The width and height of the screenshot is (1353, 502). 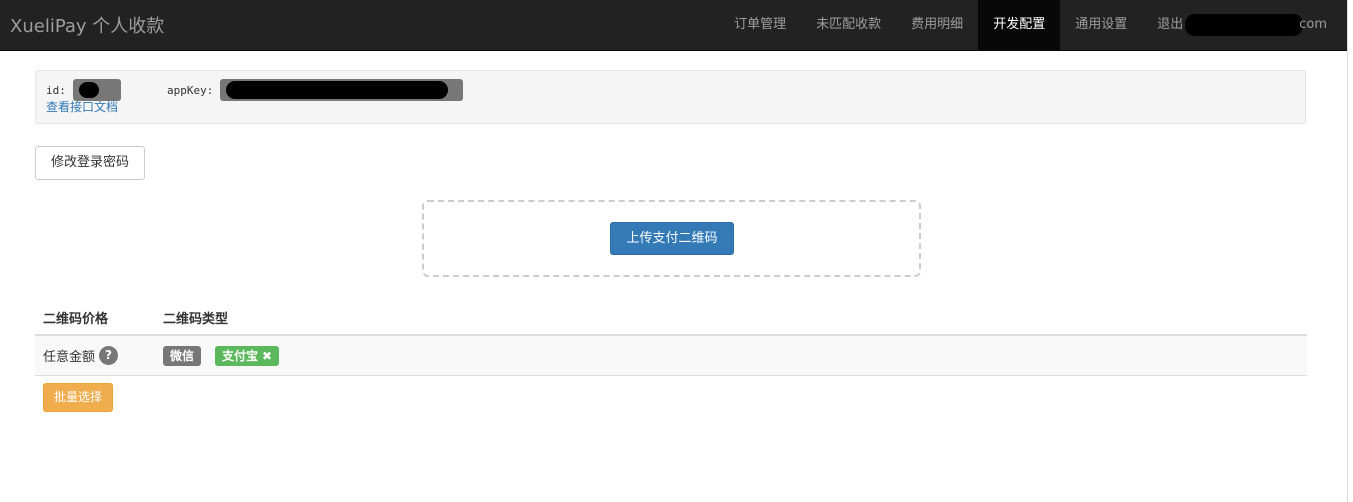 I want to click on nav-item-logout: 退出 com, so click(x=1241, y=25).